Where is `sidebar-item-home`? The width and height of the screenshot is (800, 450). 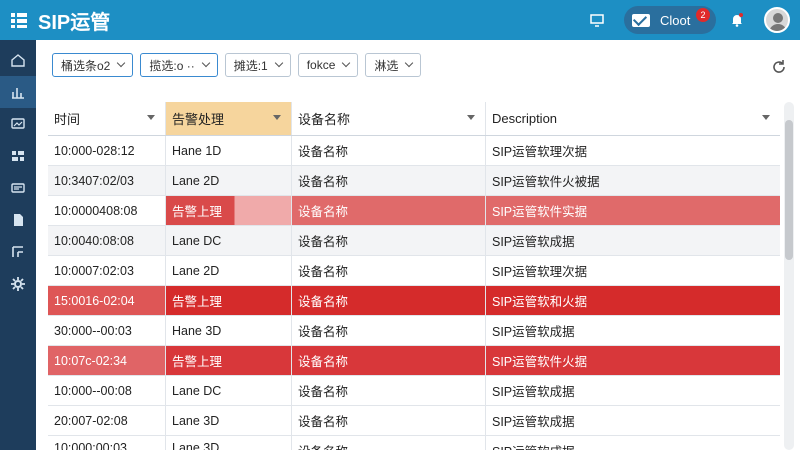 sidebar-item-home is located at coordinates (18, 60).